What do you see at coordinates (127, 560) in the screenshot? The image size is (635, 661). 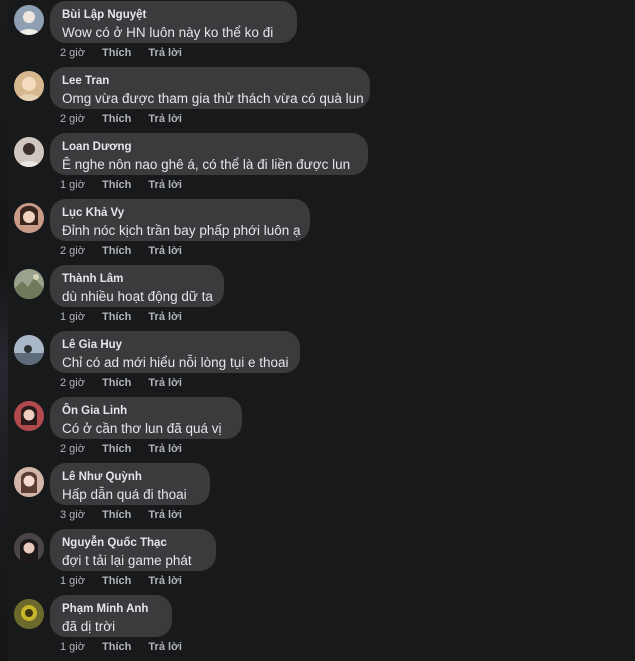 I see `comment-text: đợi t tải lại game phát` at bounding box center [127, 560].